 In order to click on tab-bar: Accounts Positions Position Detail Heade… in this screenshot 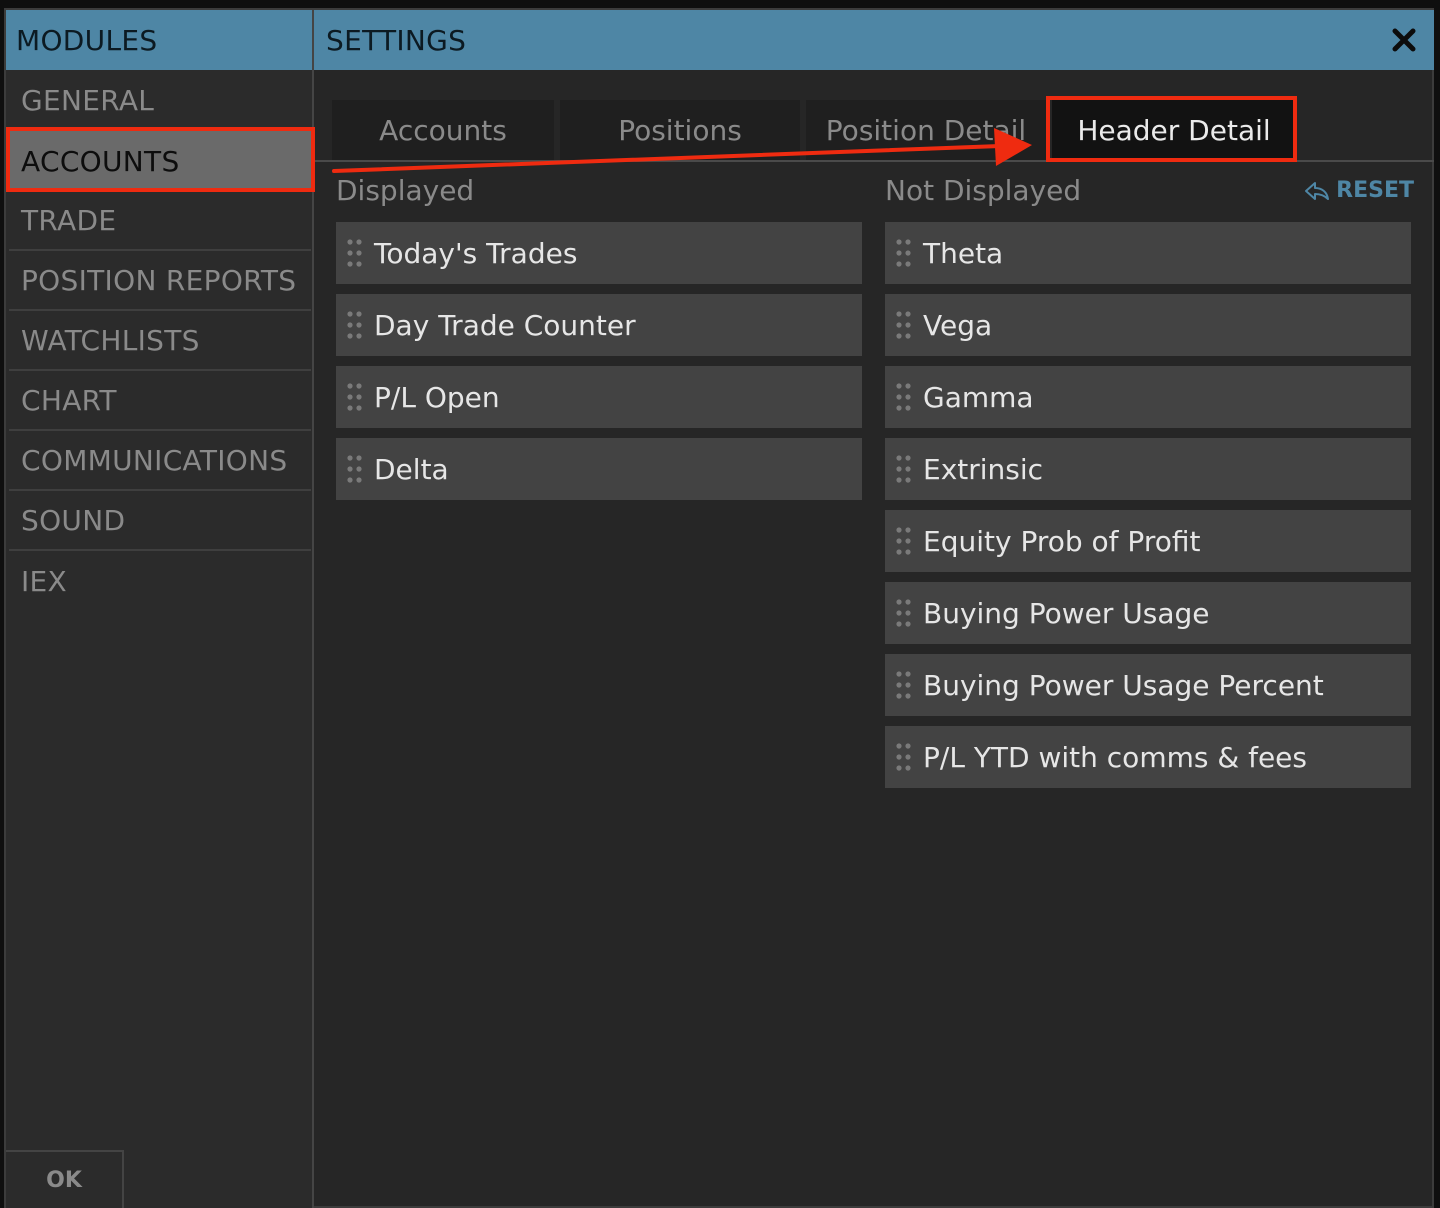, I will do `click(874, 131)`.